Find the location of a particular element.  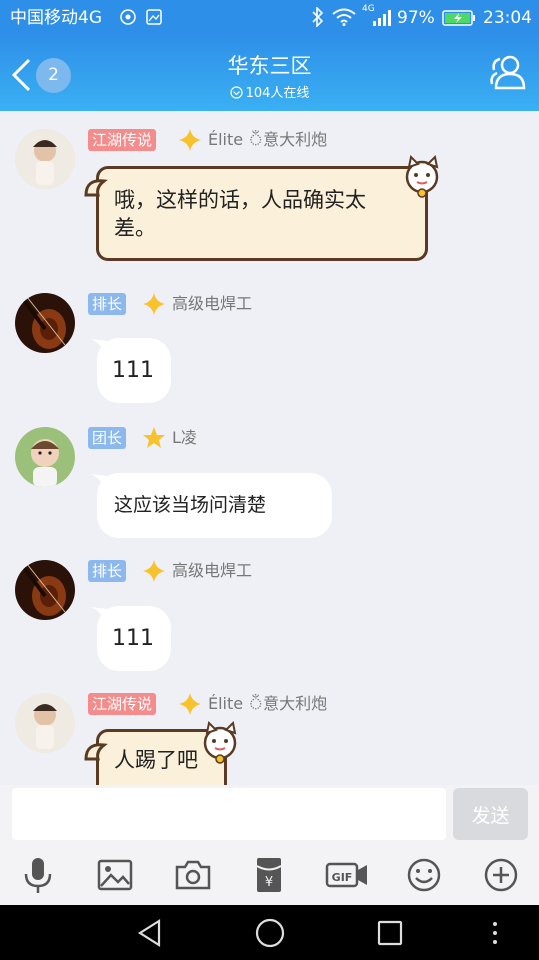

gallery-notification-icon is located at coordinates (154, 19).